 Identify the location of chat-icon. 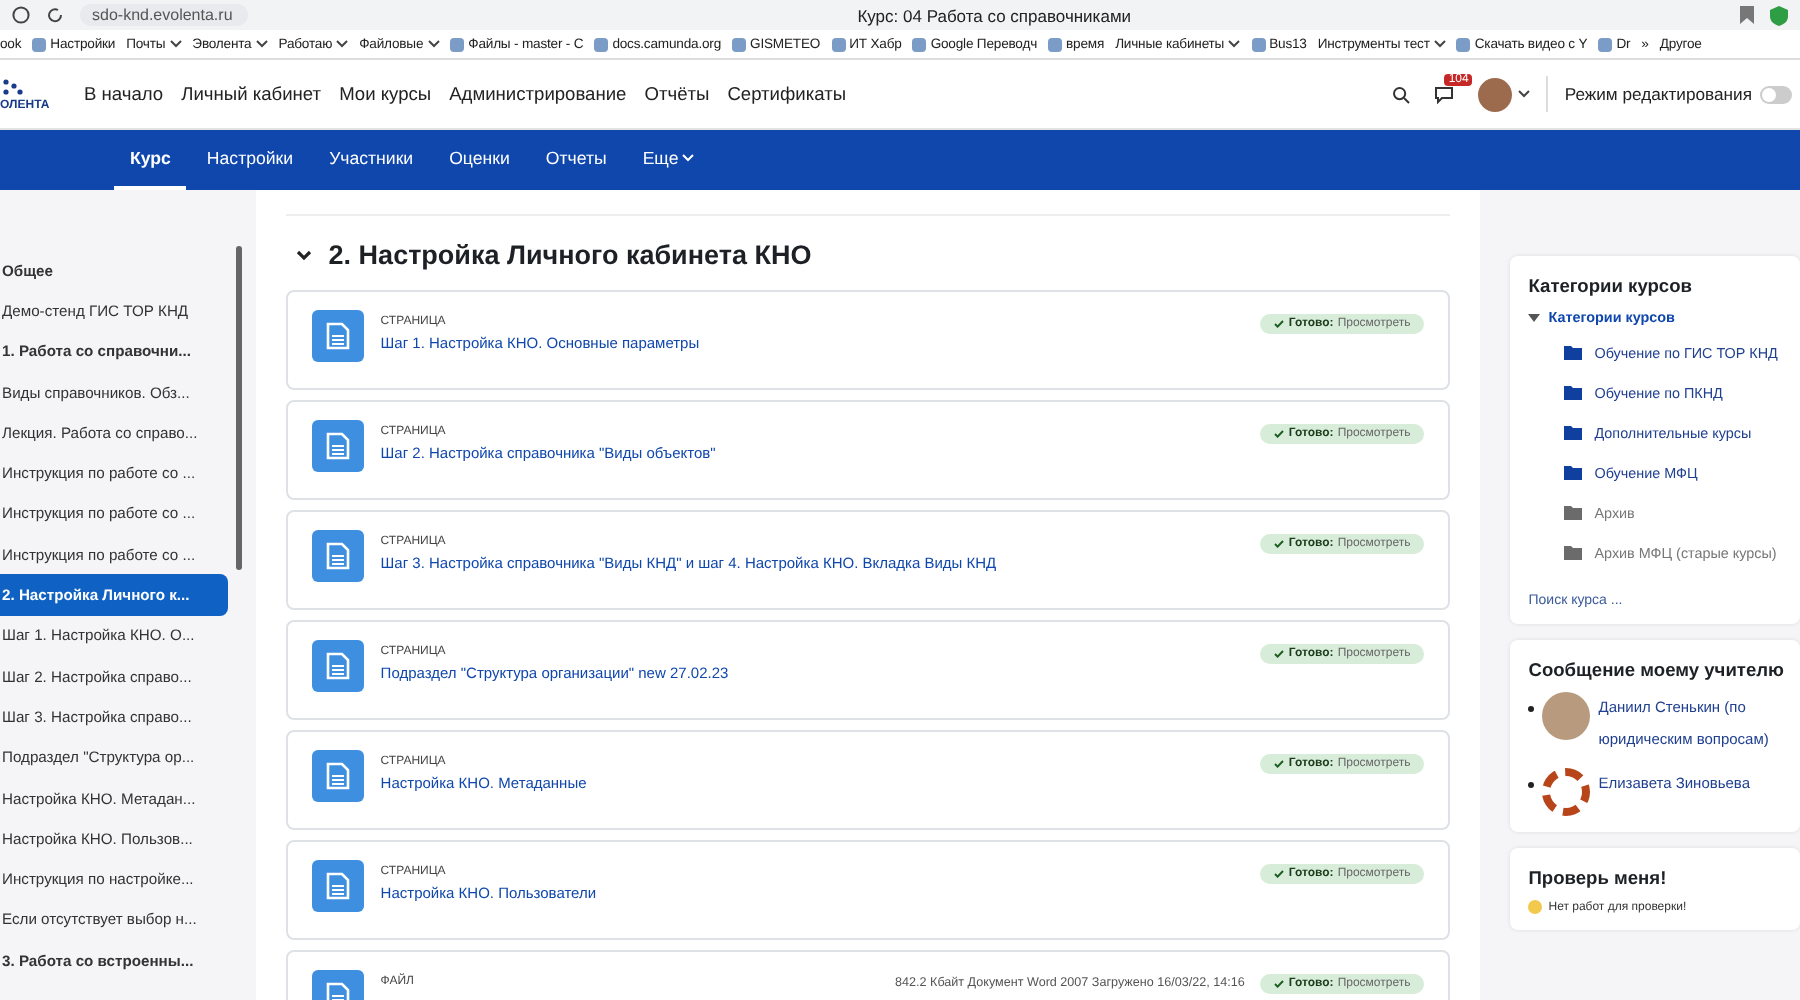
(1444, 94).